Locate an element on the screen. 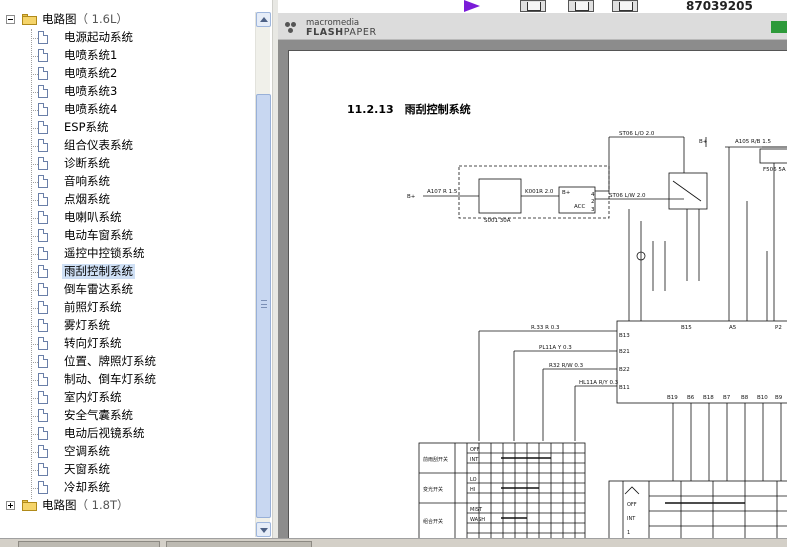  switch-row-wash: WASH is located at coordinates (477, 520).